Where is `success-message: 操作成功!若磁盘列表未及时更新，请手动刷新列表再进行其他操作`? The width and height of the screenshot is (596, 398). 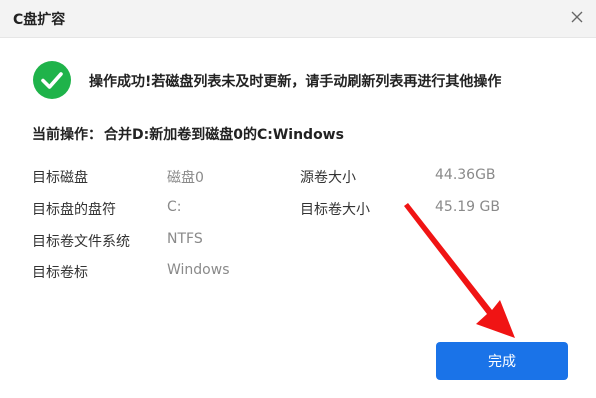
success-message: 操作成功!若磁盘列表未及时更新，请手动刷新列表再进行其他操作 is located at coordinates (295, 82).